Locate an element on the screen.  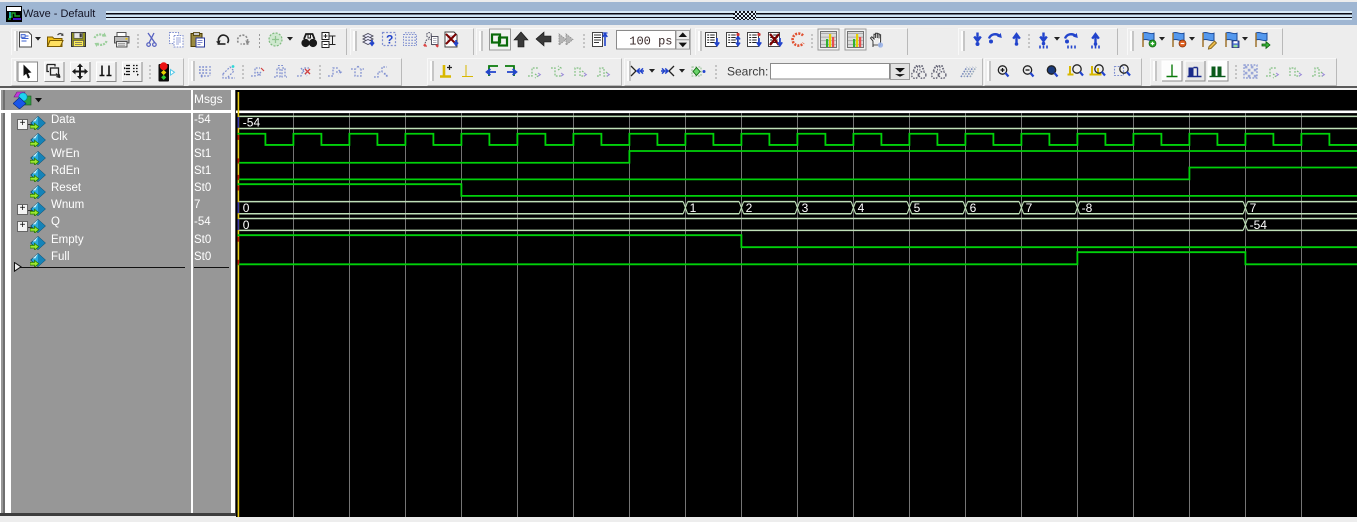
svg-text: -8 is located at coordinates (1087, 208).